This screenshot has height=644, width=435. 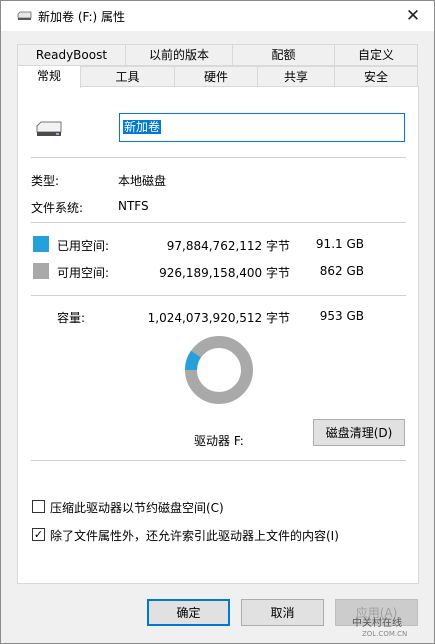 I want to click on tab-readyboost: ReadyBoost, so click(x=71, y=55).